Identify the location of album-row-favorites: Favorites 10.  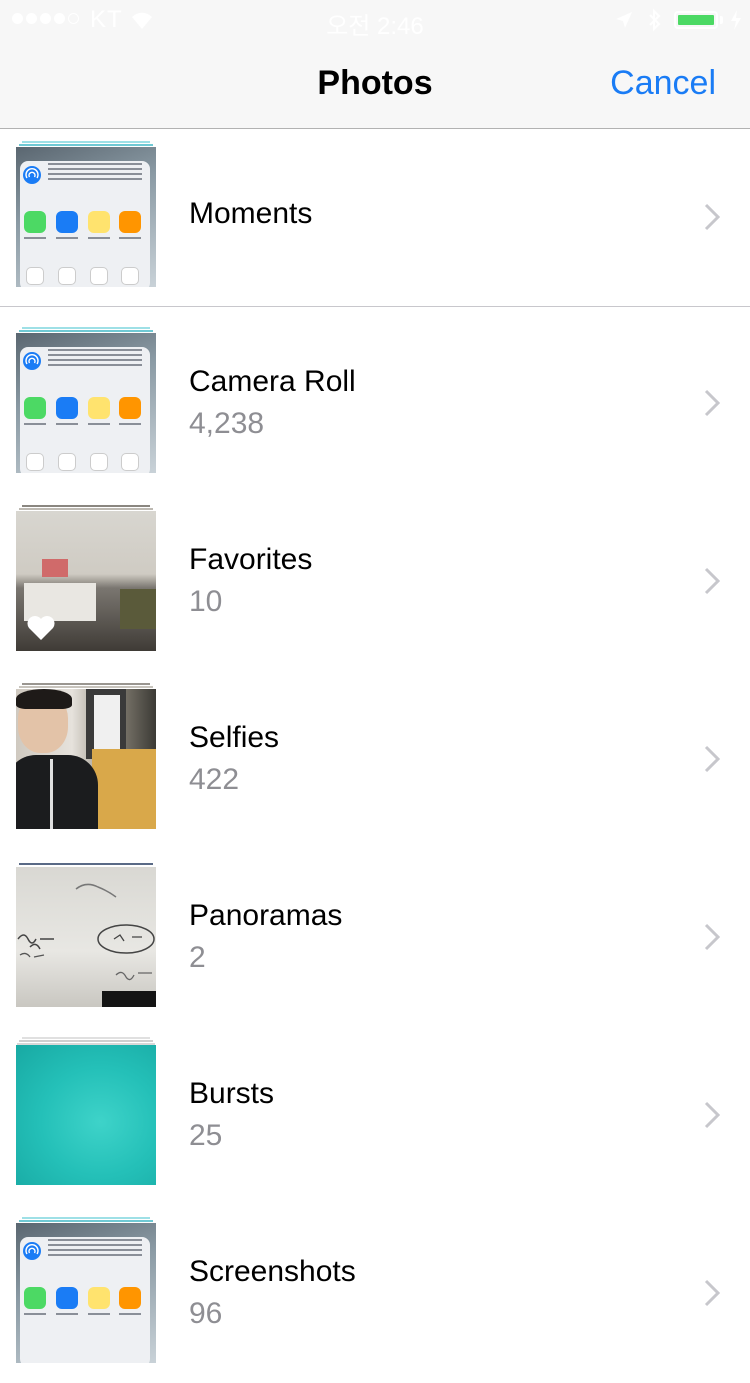
(375, 582).